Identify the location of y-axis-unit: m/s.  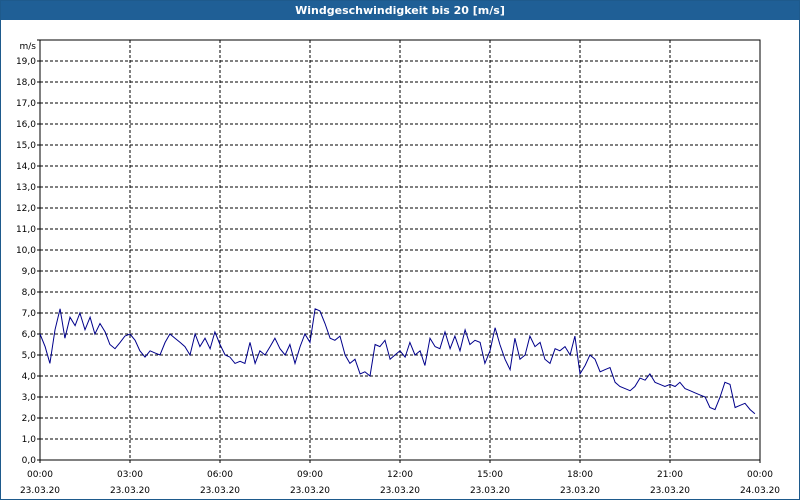
(28, 47).